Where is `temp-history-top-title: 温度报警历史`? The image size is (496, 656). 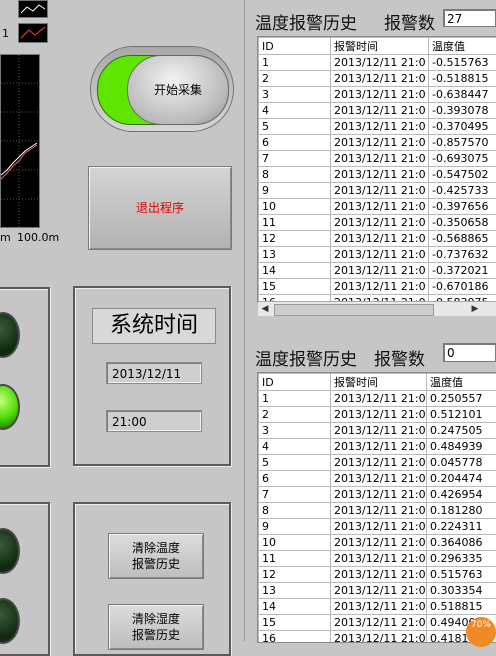
temp-history-top-title: 温度报警历史 is located at coordinates (306, 21).